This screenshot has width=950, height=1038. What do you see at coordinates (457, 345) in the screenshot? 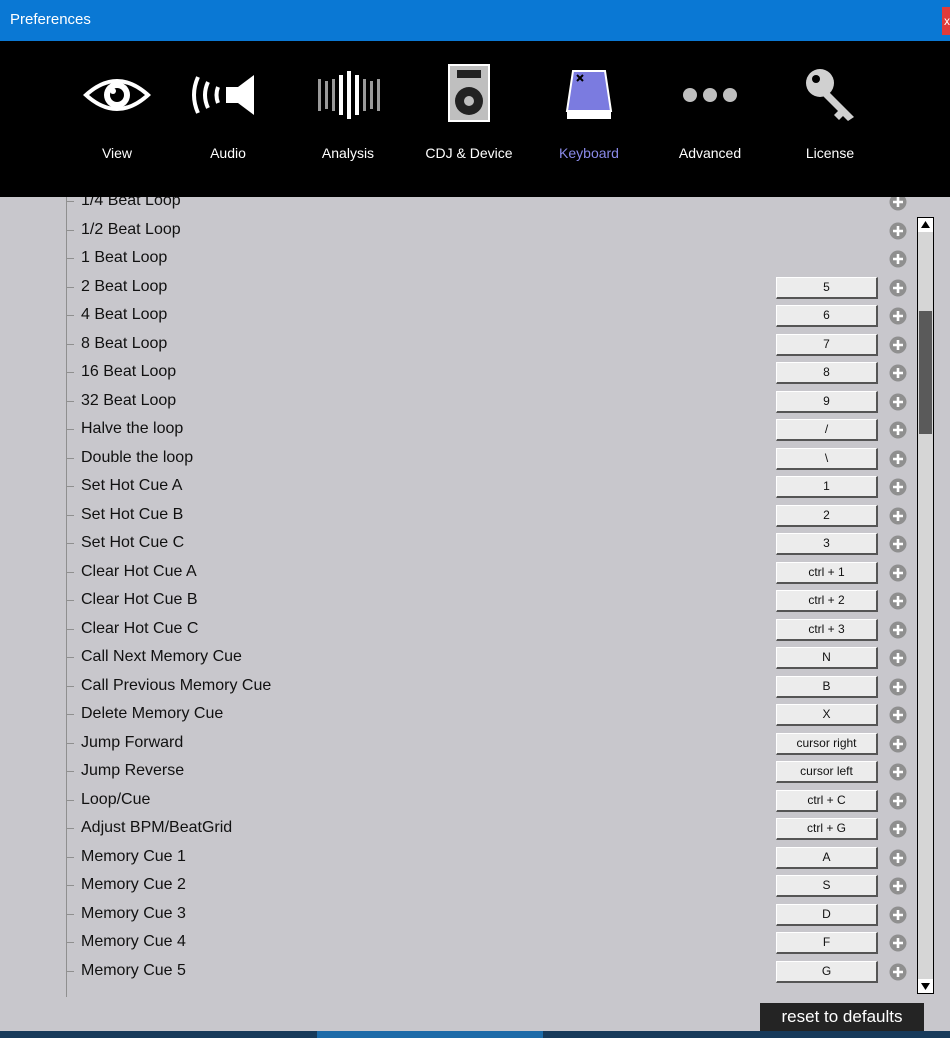
I see `list-item: 8 Beat Loop 7` at bounding box center [457, 345].